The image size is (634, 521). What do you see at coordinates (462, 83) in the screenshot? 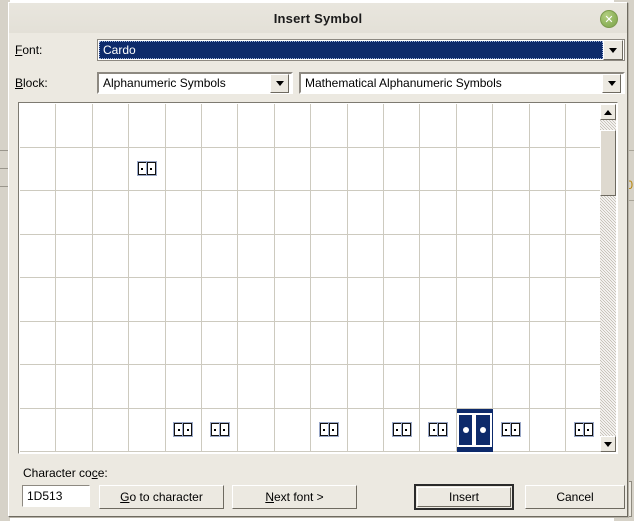
I see `subset-combobox: Mathematical Alphanumeric Symbols` at bounding box center [462, 83].